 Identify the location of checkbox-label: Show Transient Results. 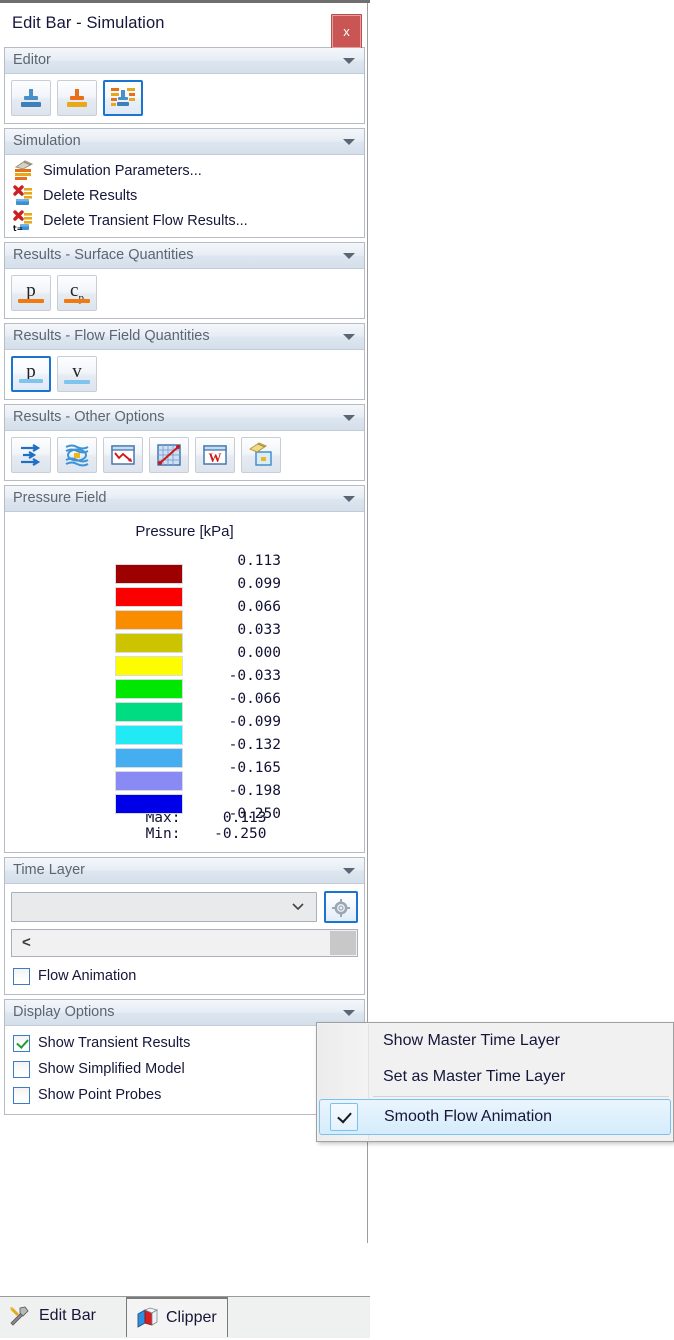
(114, 1043).